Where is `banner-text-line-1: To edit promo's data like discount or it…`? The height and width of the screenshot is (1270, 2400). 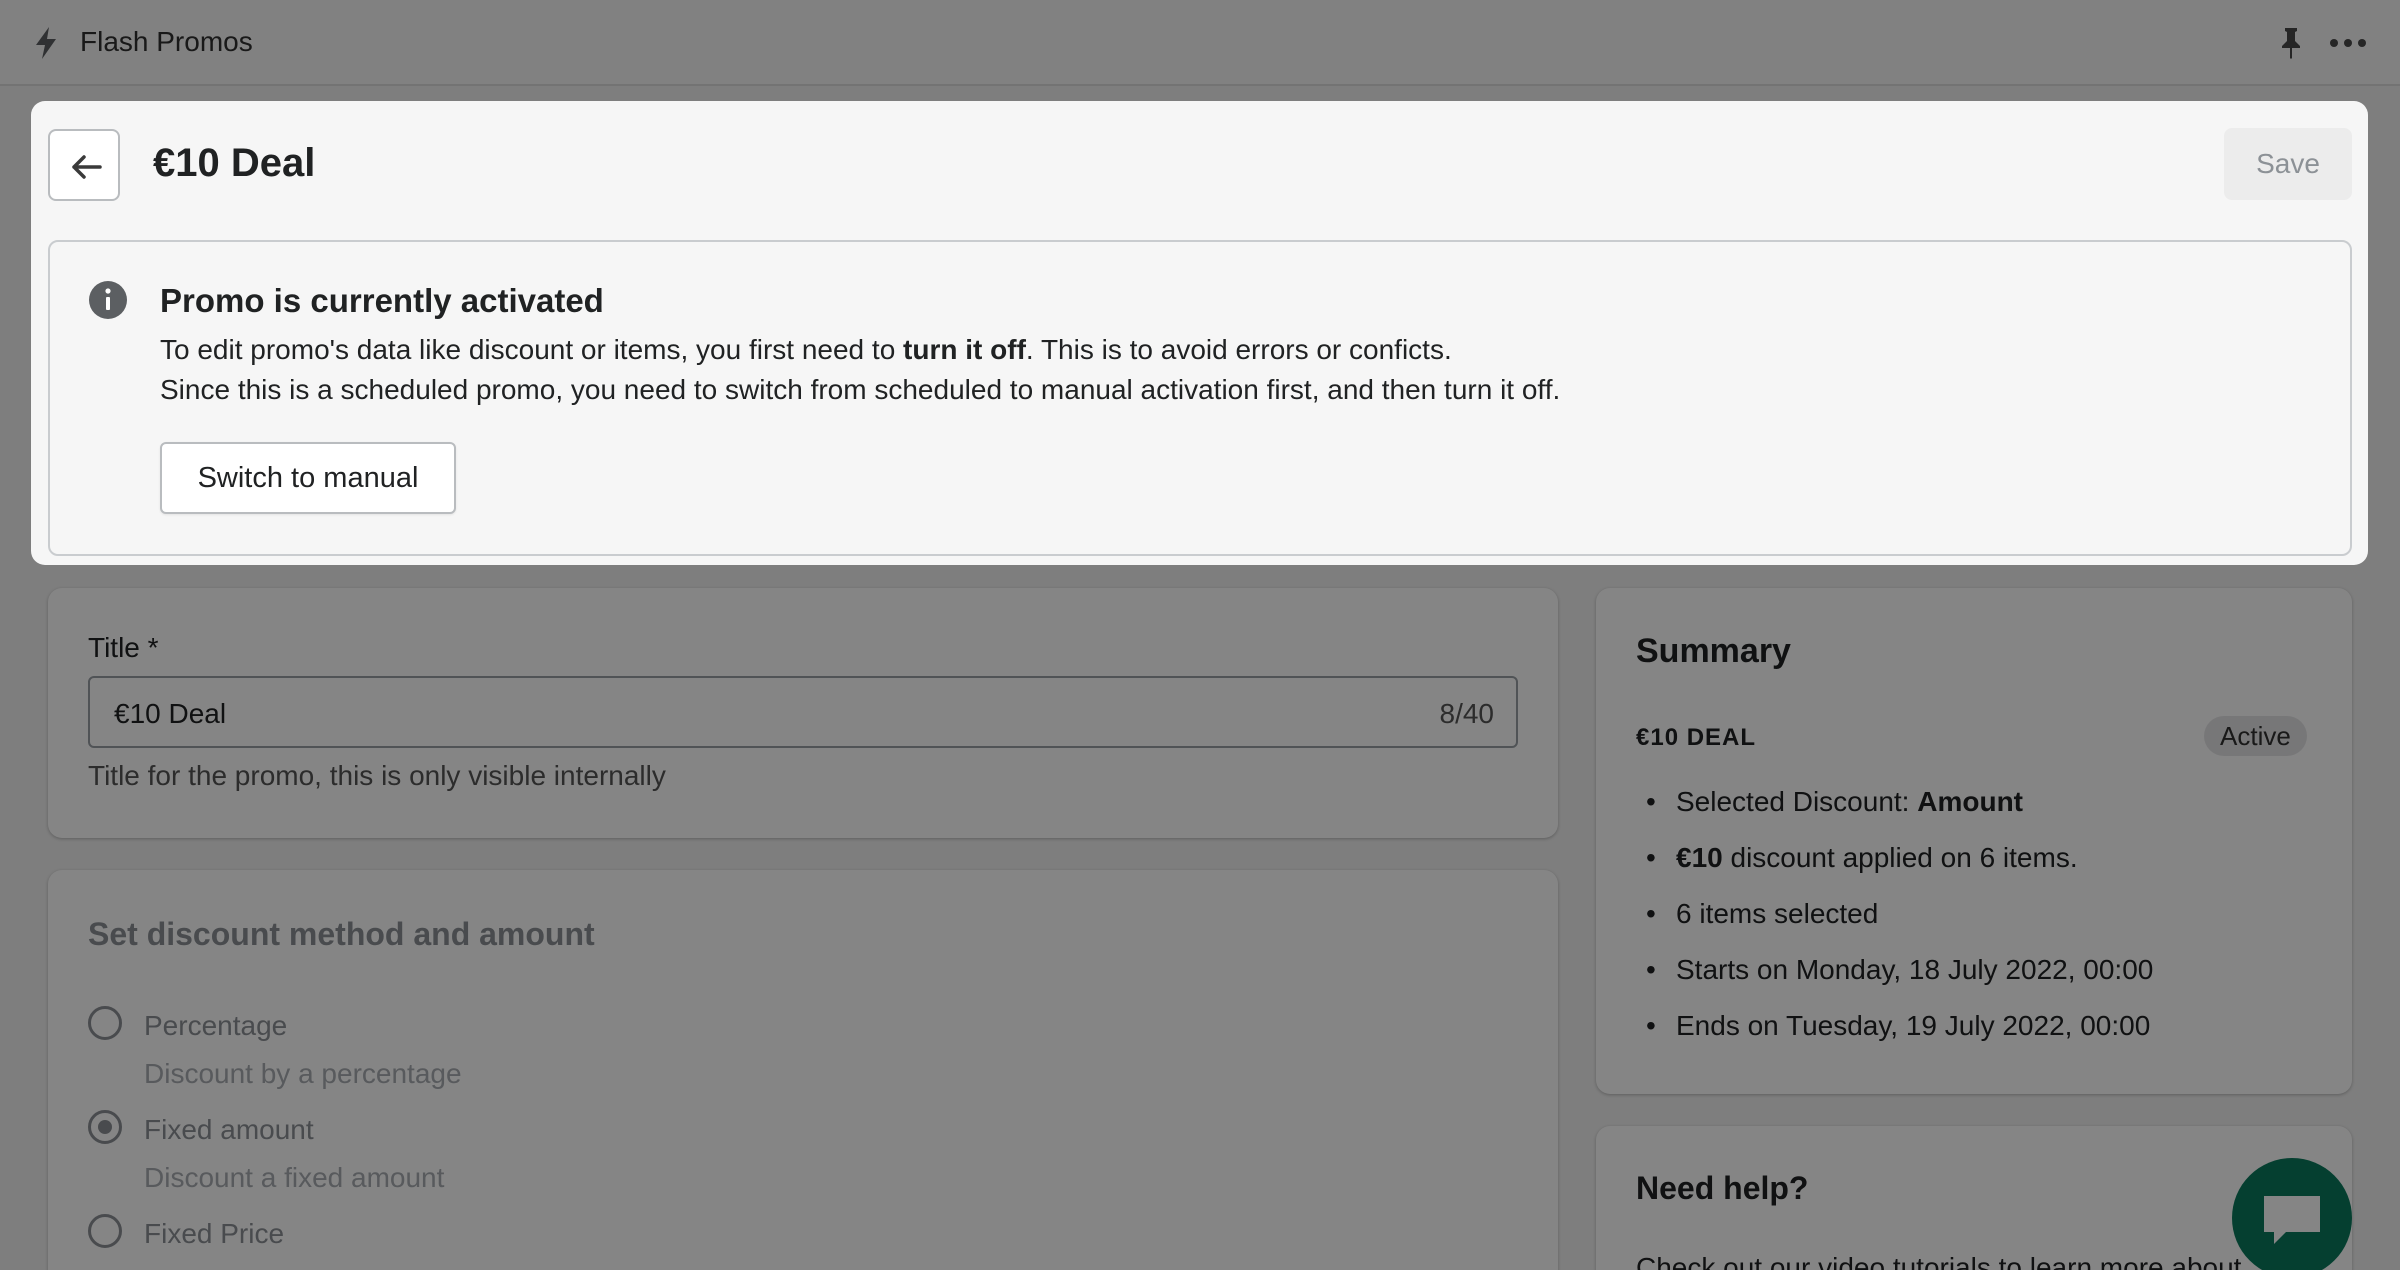
banner-text-line-1: To edit promo's data like discount or it… is located at coordinates (806, 349).